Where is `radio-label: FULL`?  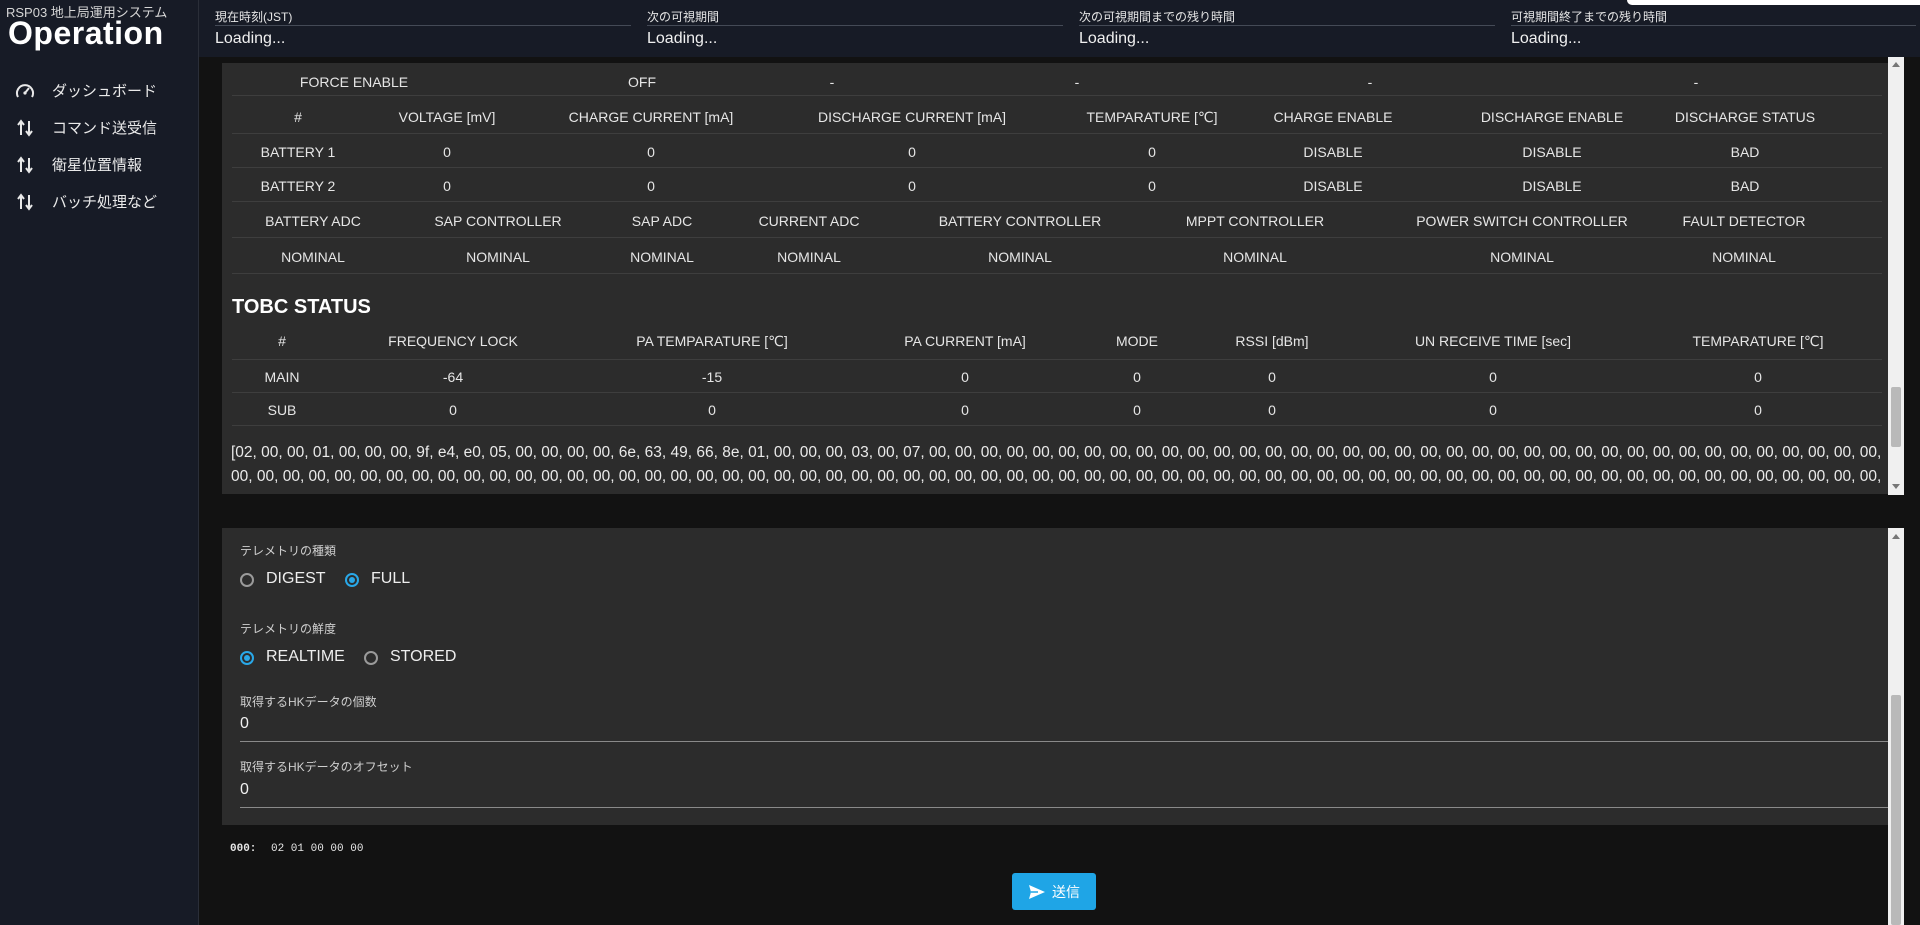
radio-label: FULL is located at coordinates (390, 579).